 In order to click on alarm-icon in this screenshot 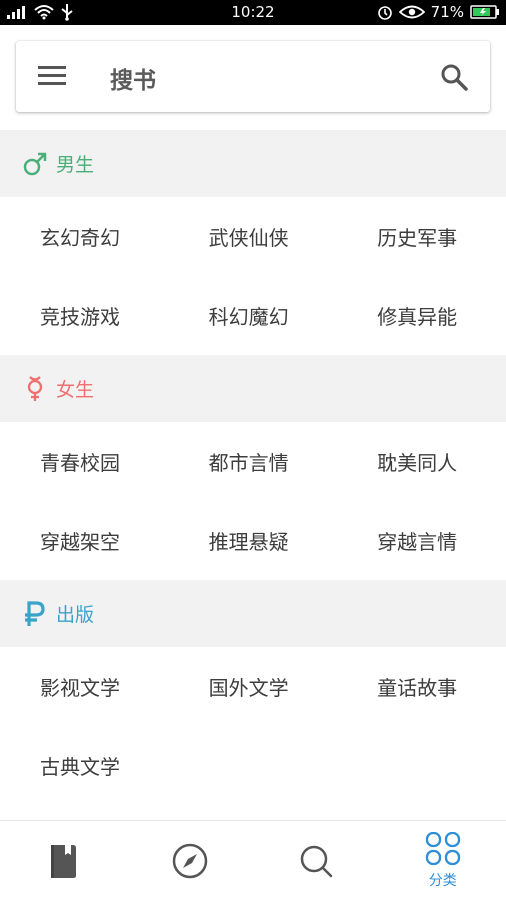, I will do `click(384, 13)`.